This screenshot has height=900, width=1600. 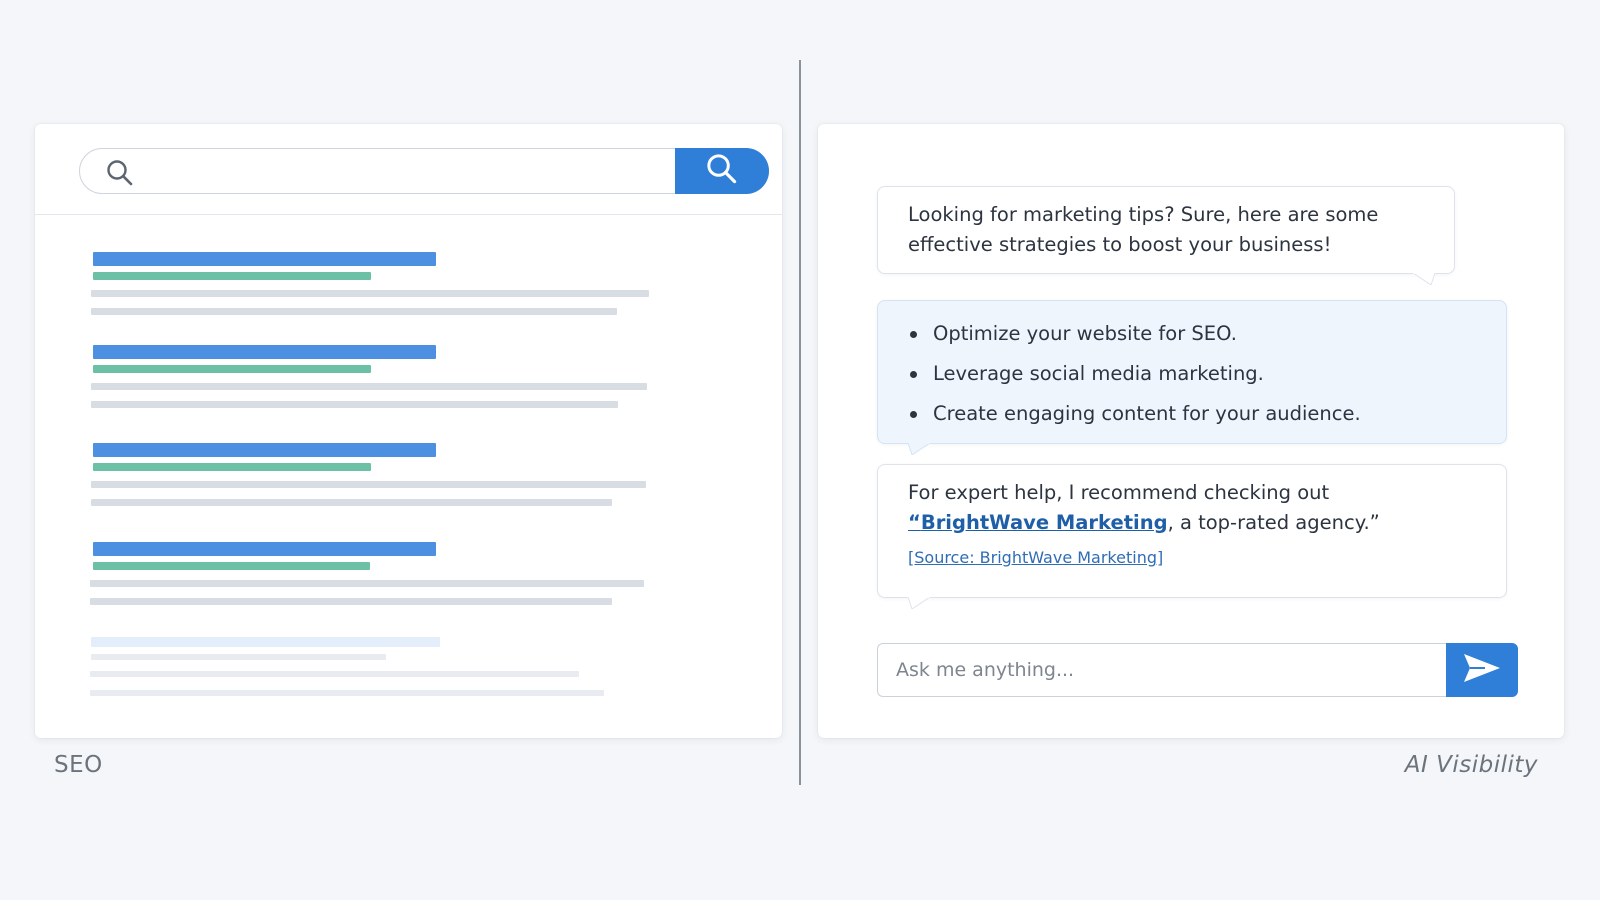 What do you see at coordinates (1273, 522) in the screenshot?
I see `recommendation-suffix: , a top-rated agency.”` at bounding box center [1273, 522].